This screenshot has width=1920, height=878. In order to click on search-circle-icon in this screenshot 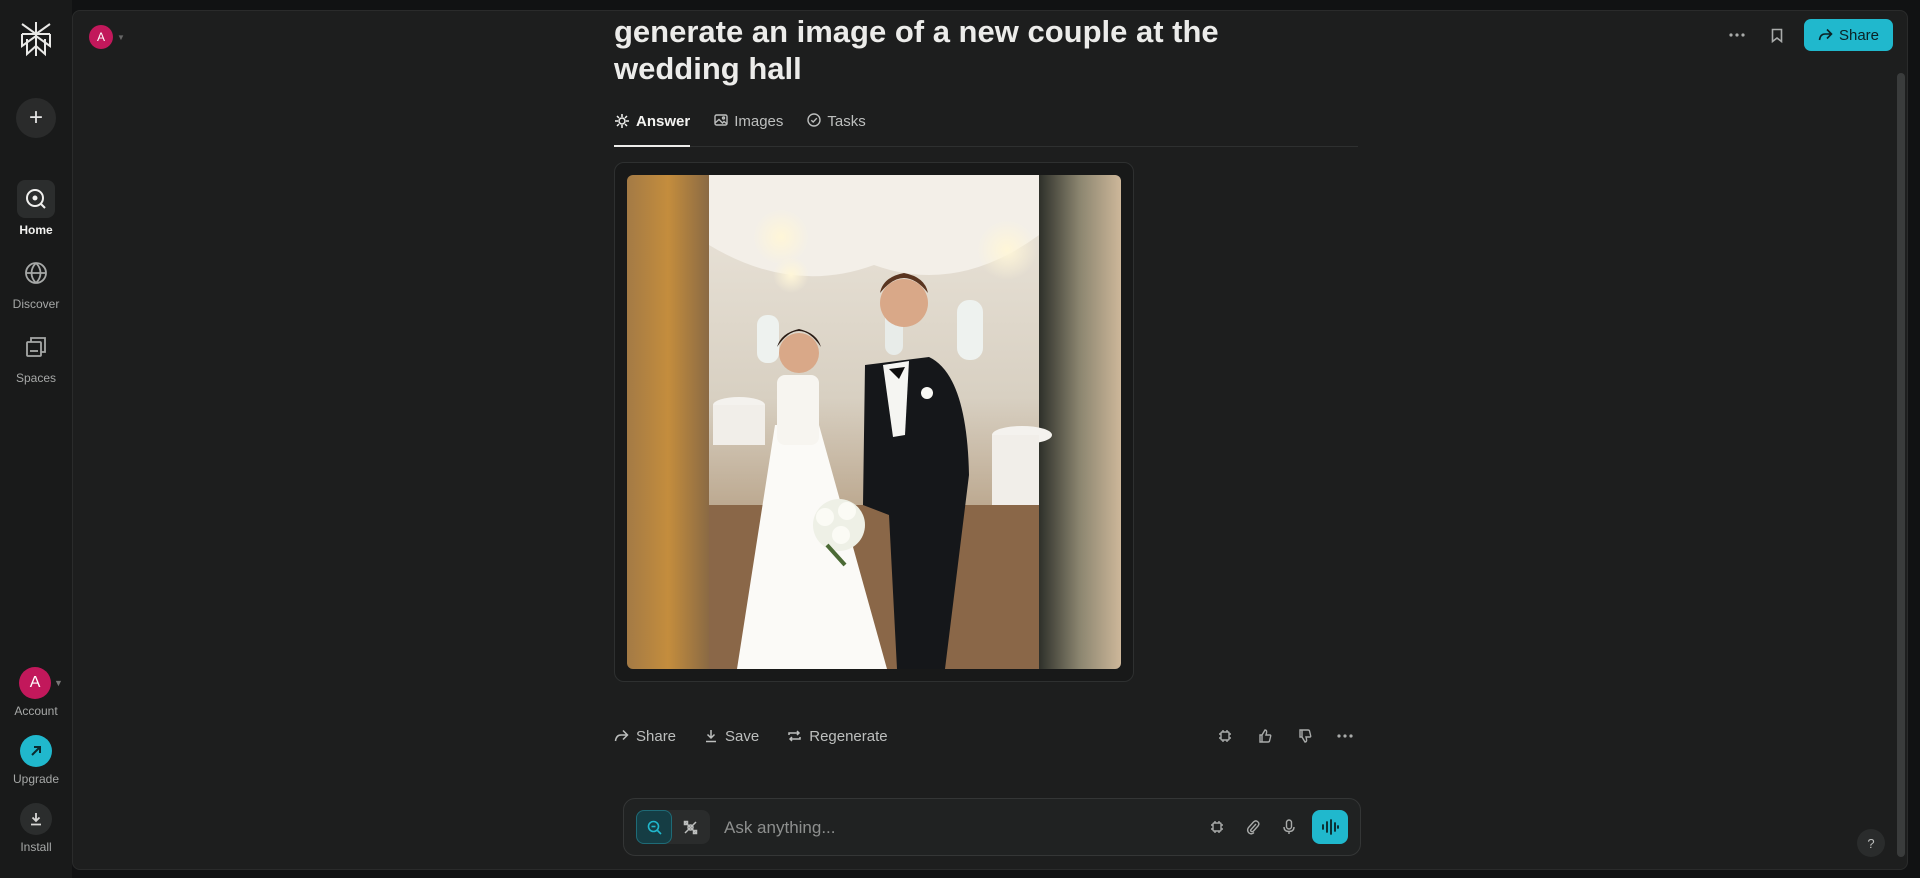, I will do `click(36, 199)`.